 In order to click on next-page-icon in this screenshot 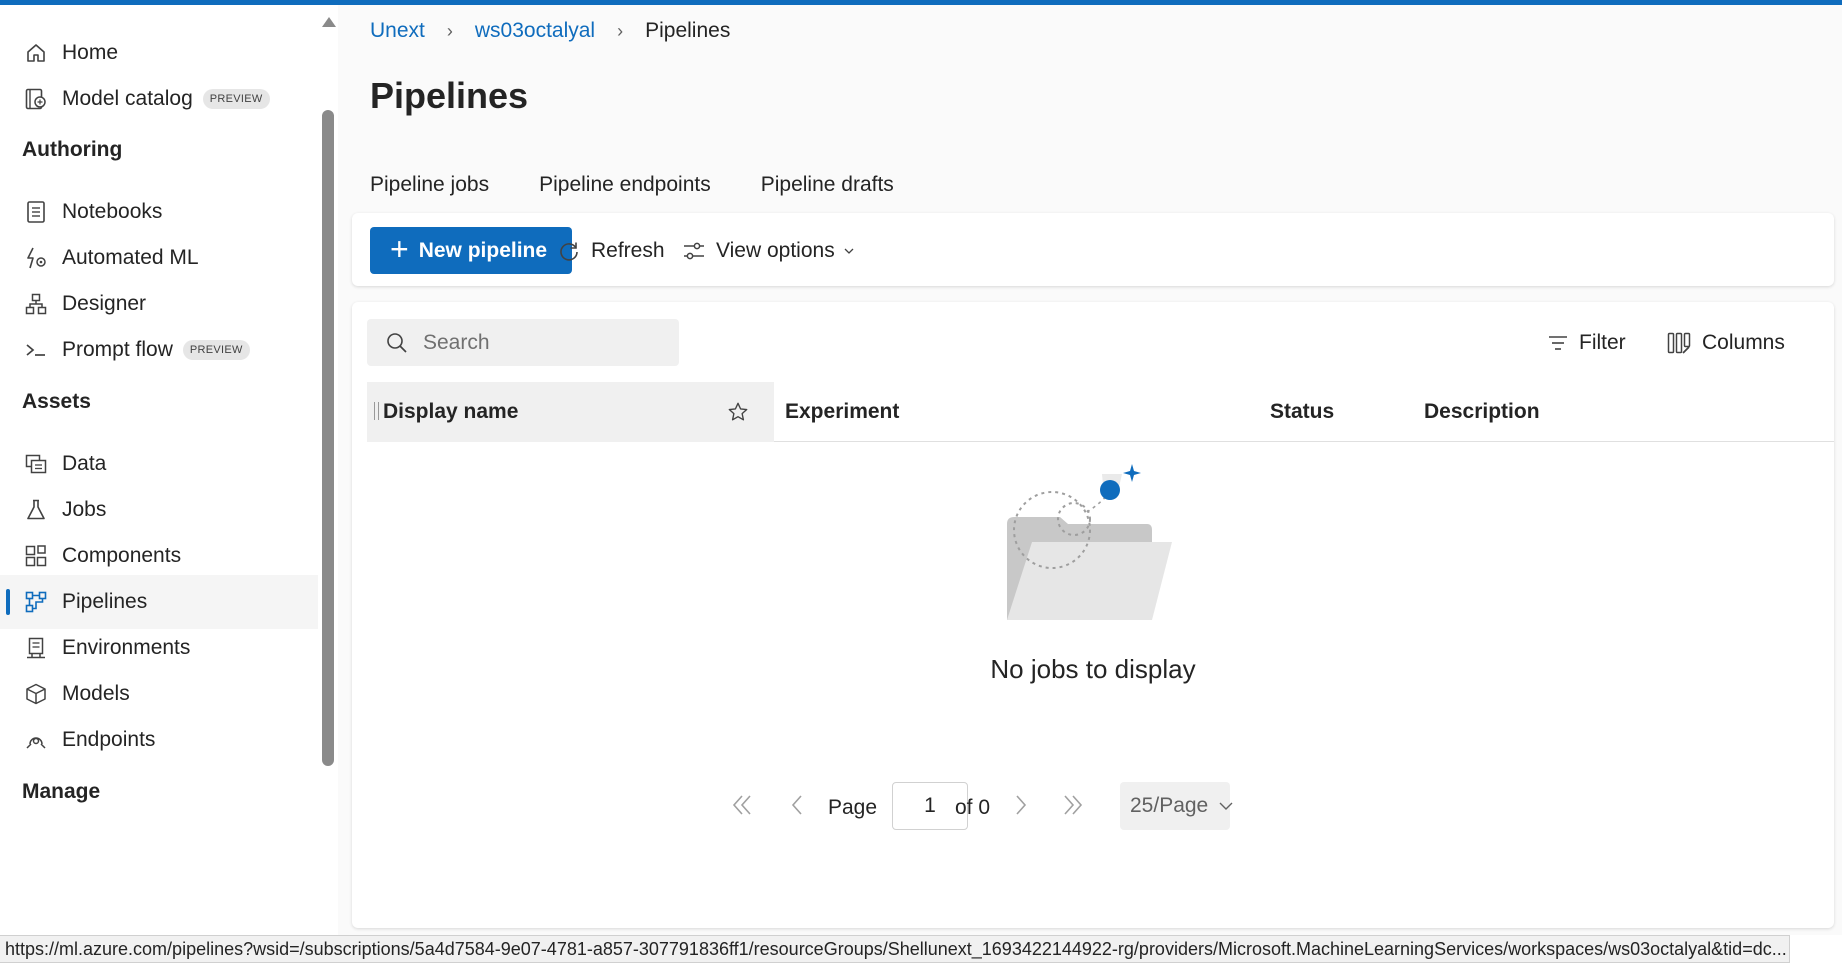, I will do `click(1020, 805)`.